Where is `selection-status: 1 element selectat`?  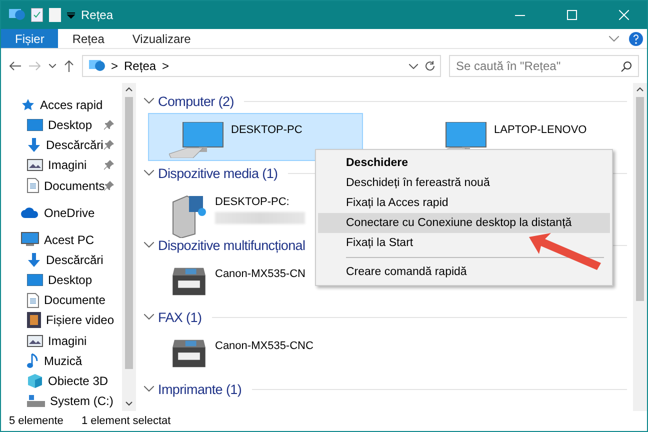
selection-status: 1 element selectat is located at coordinates (126, 421).